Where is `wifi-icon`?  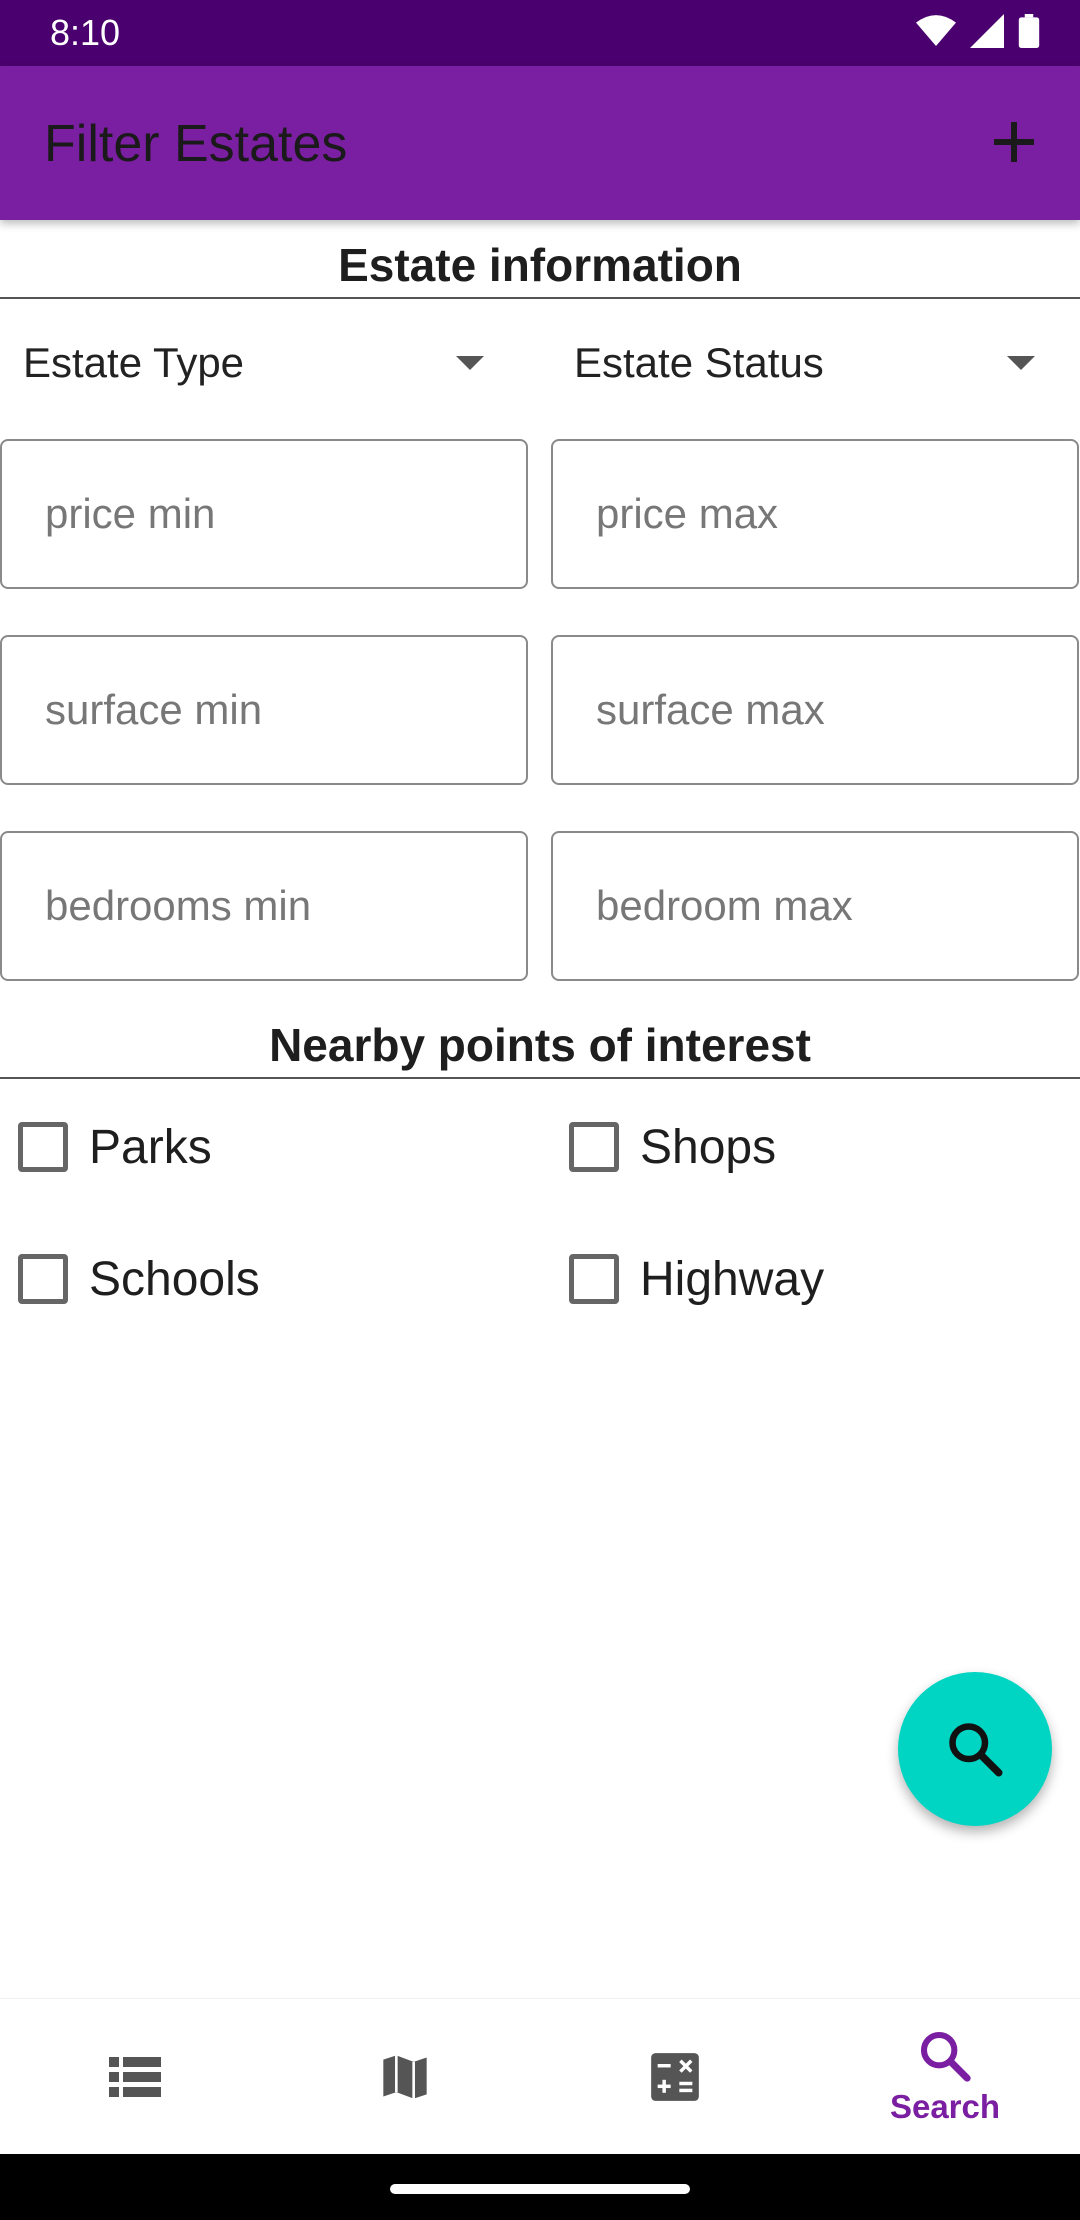 wifi-icon is located at coordinates (936, 30).